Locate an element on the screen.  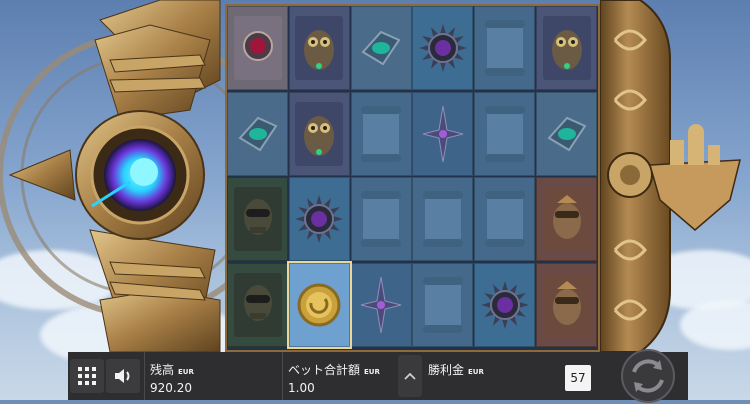
chevron-up-icon is located at coordinates (410, 376).